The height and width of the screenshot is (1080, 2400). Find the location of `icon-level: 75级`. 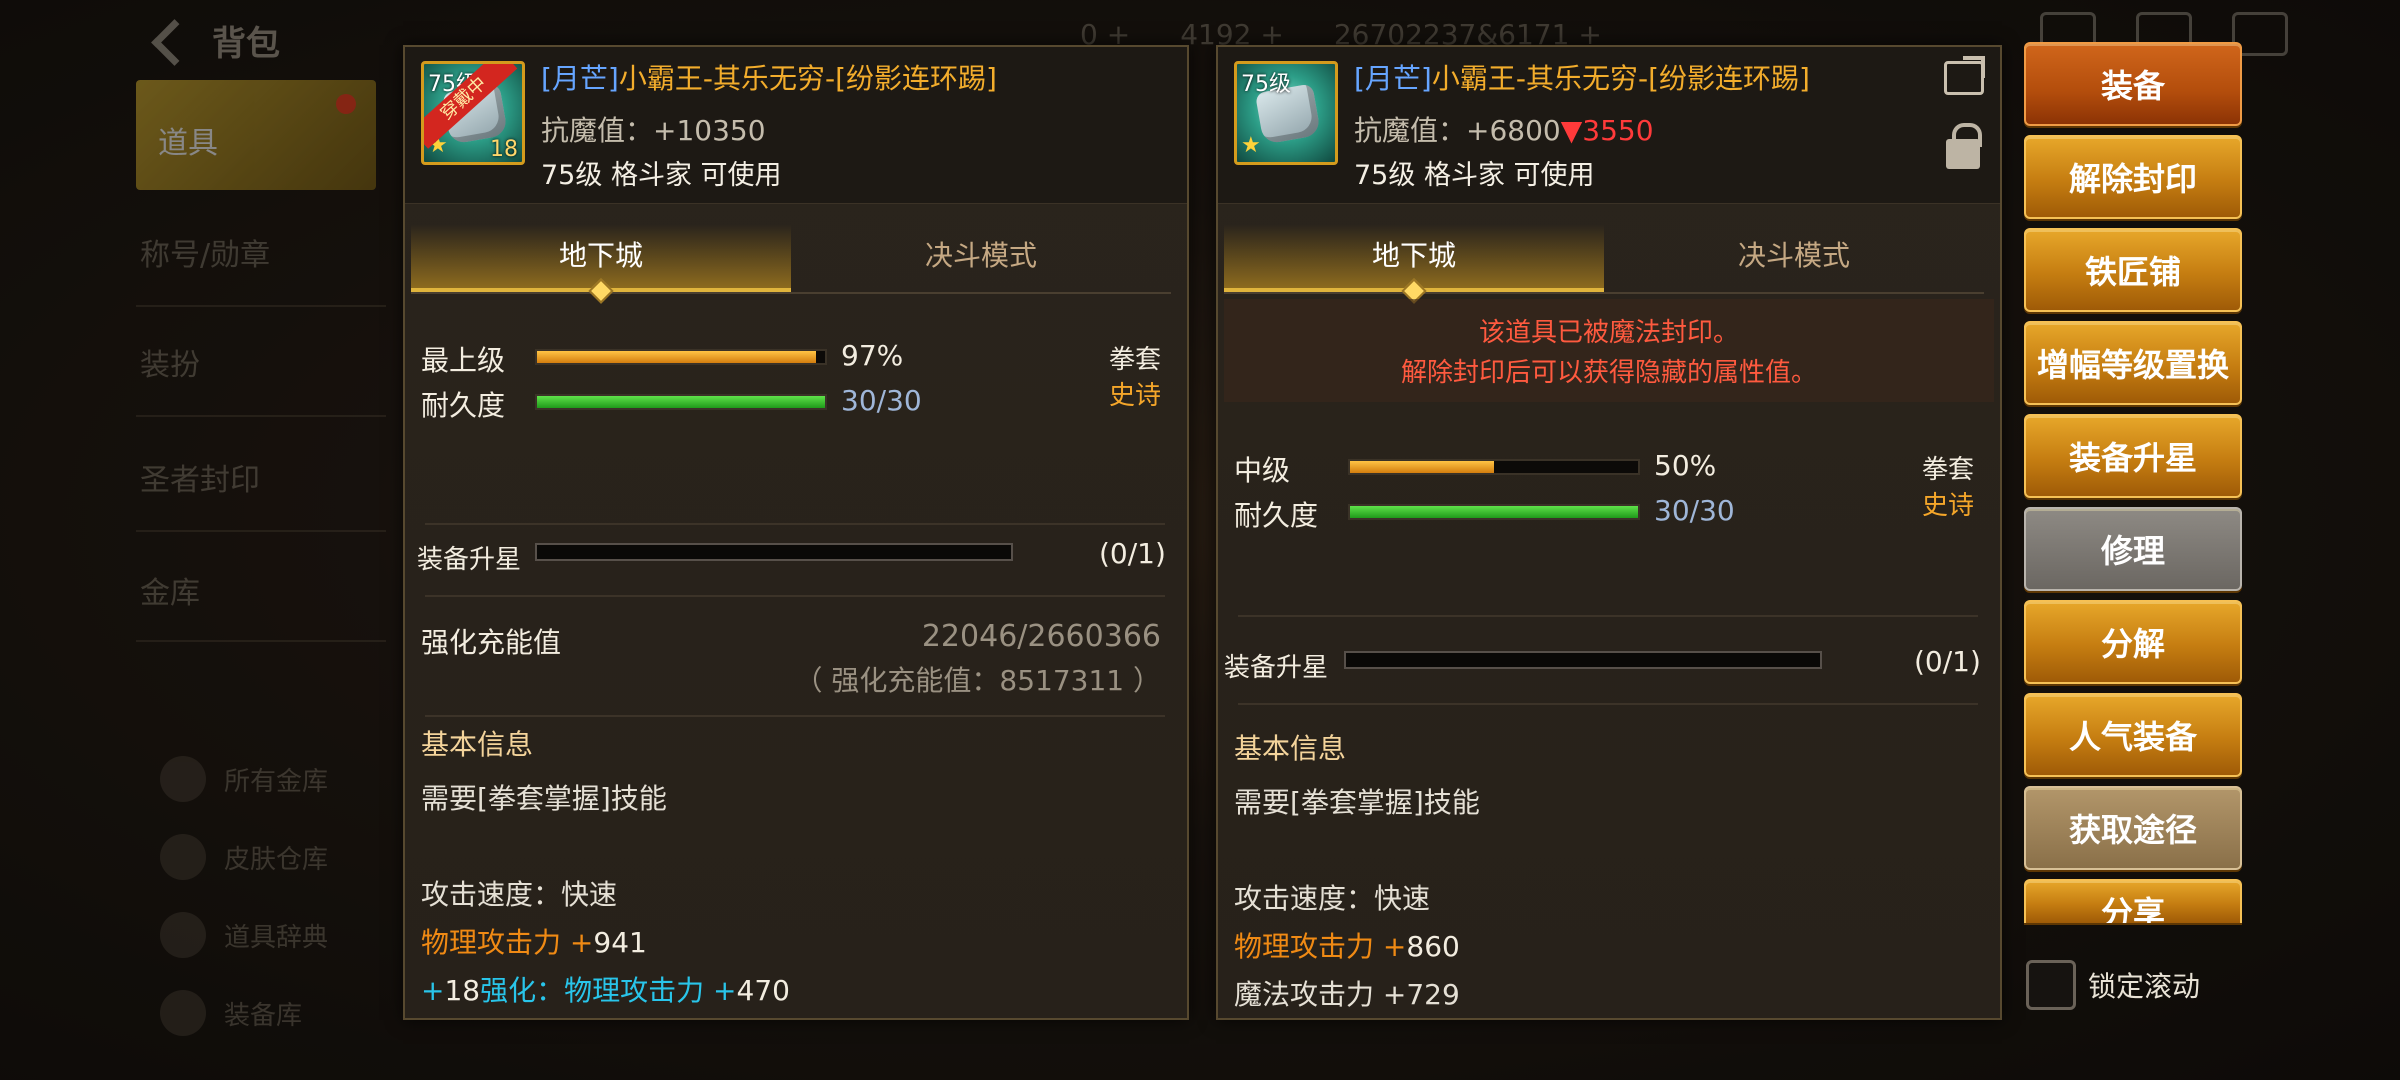

icon-level: 75级 is located at coordinates (1266, 84).